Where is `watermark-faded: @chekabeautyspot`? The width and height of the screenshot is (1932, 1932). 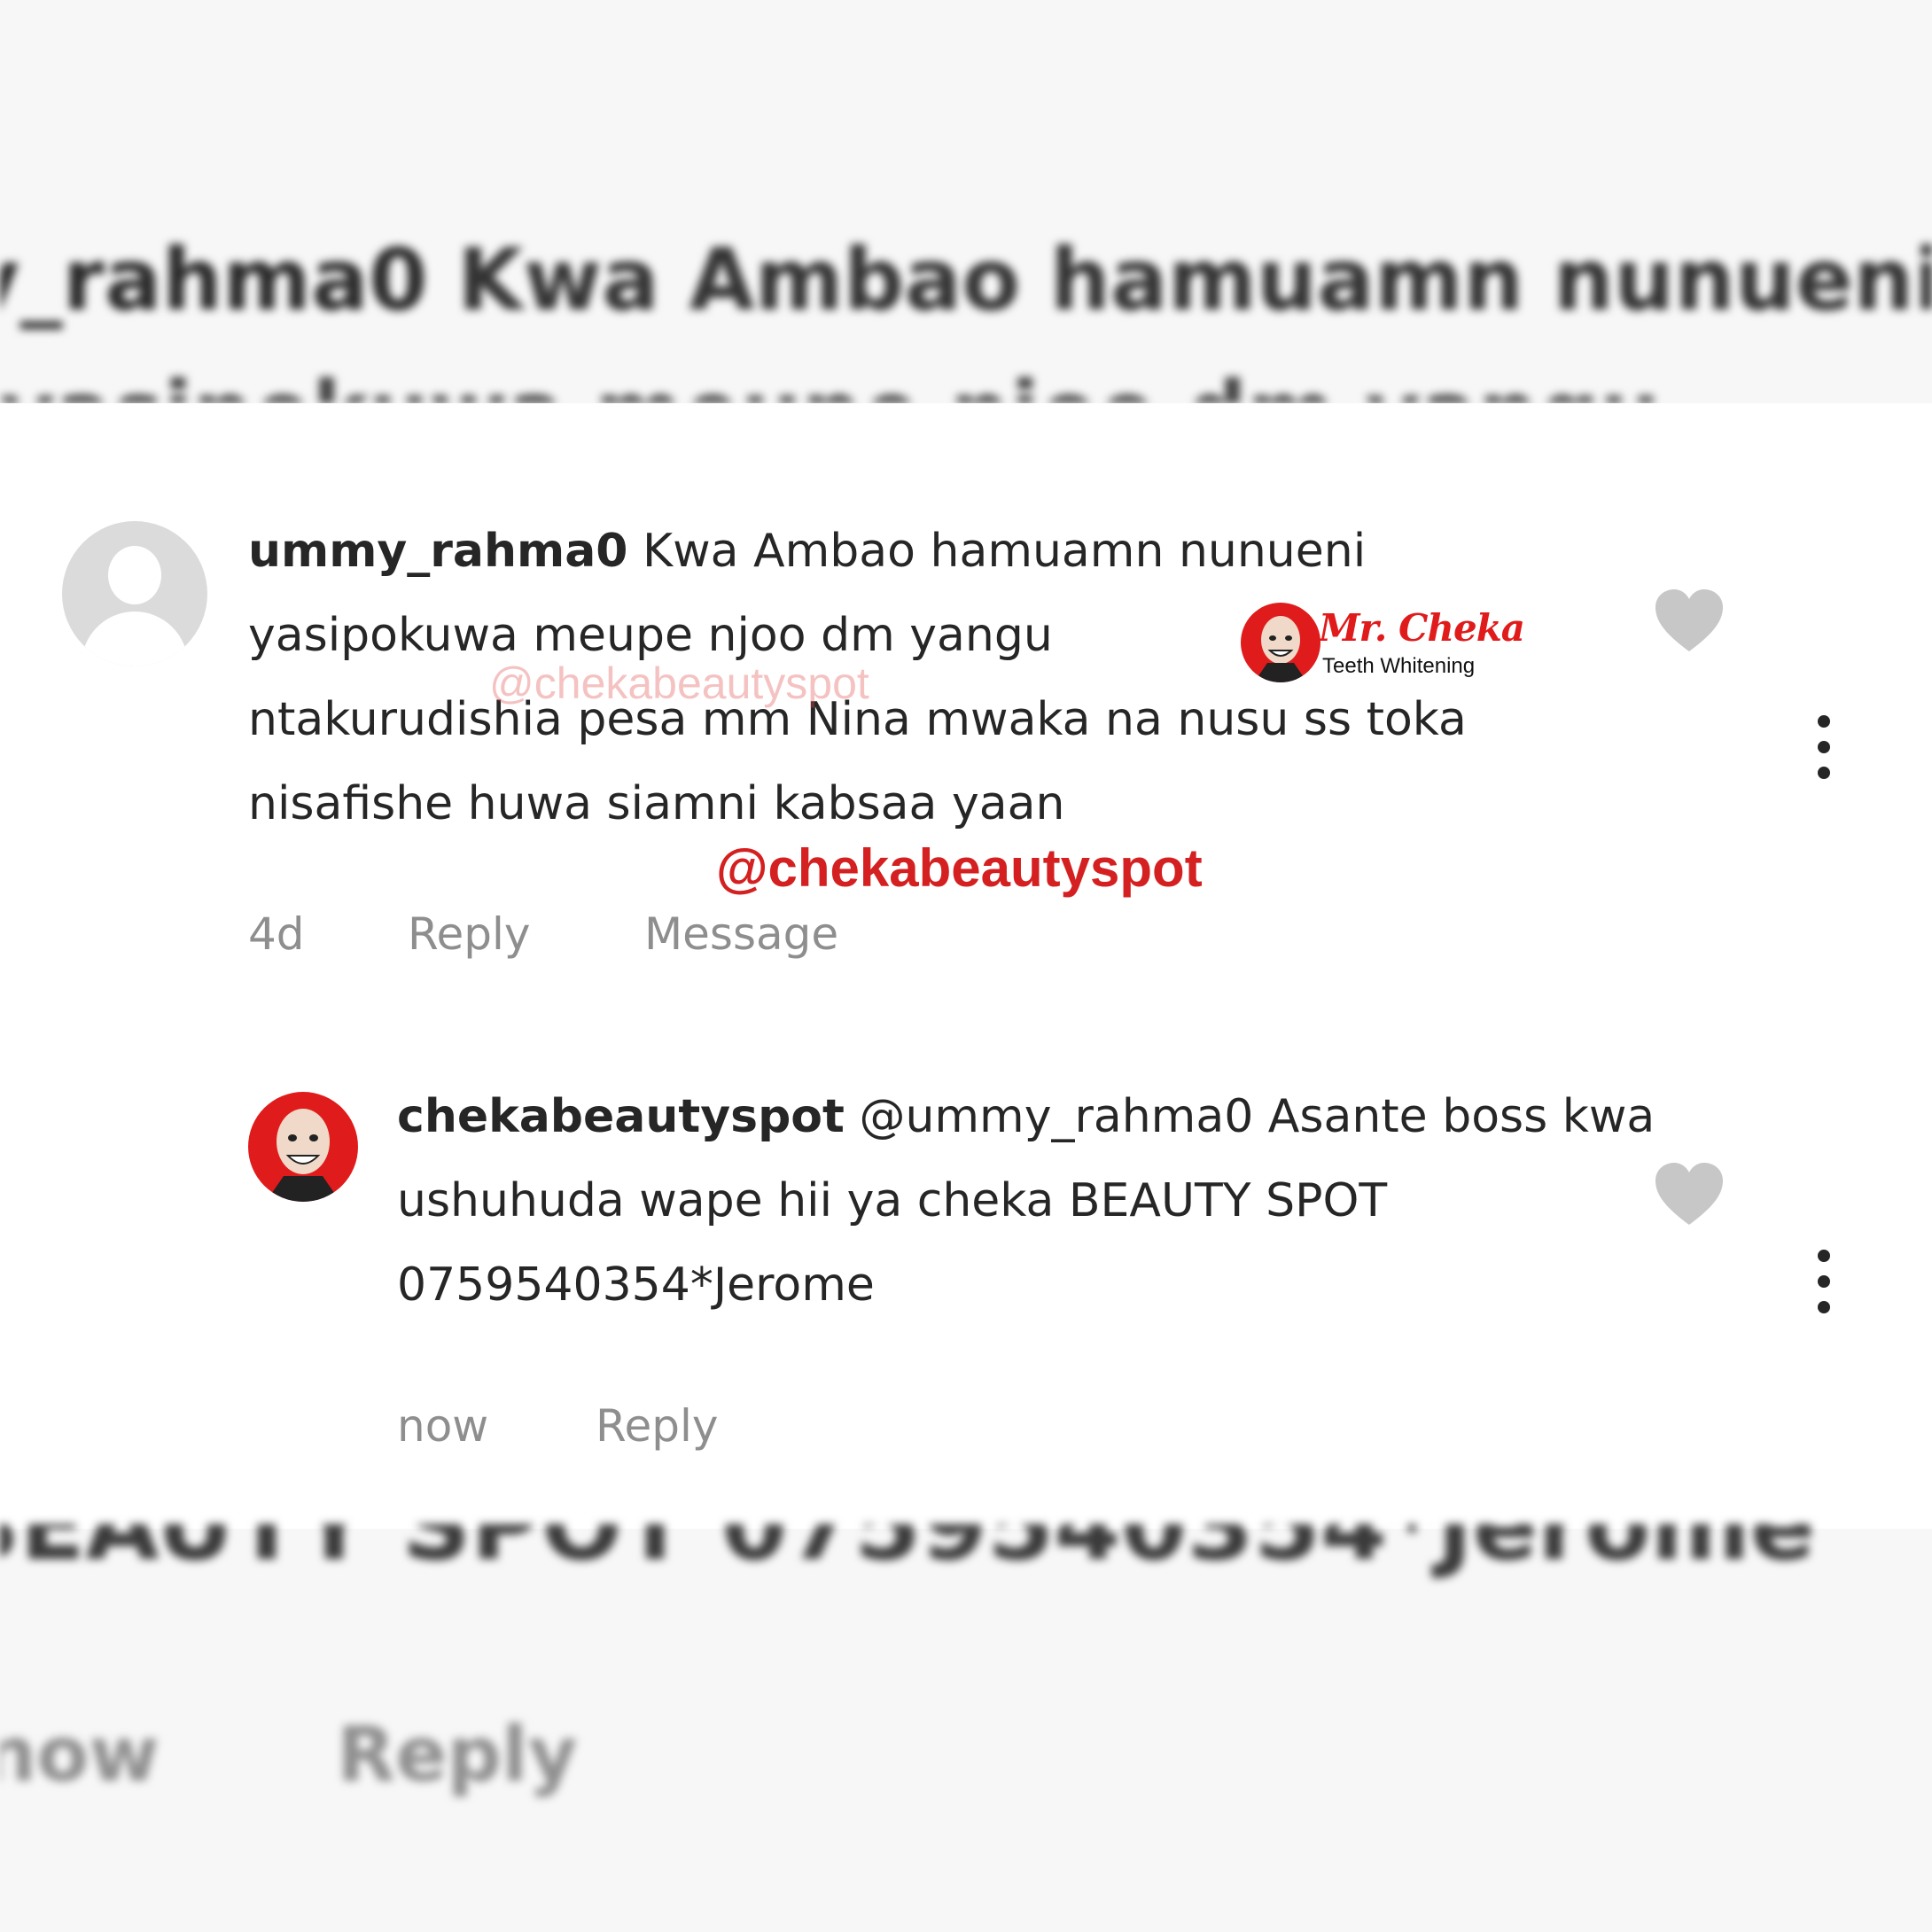
watermark-faded: @chekabeautyspot is located at coordinates (679, 683).